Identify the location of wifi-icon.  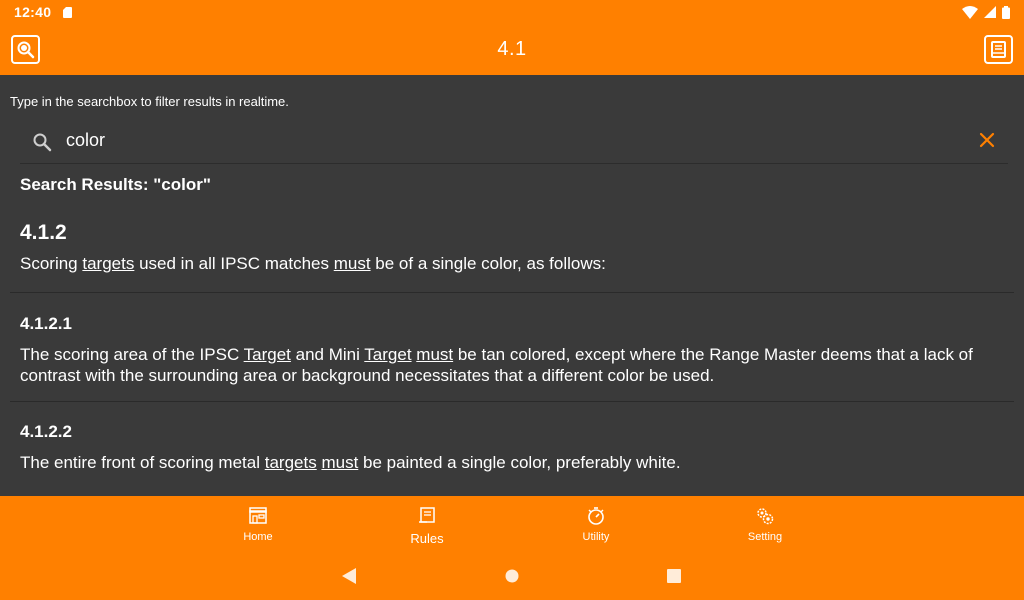
(970, 12).